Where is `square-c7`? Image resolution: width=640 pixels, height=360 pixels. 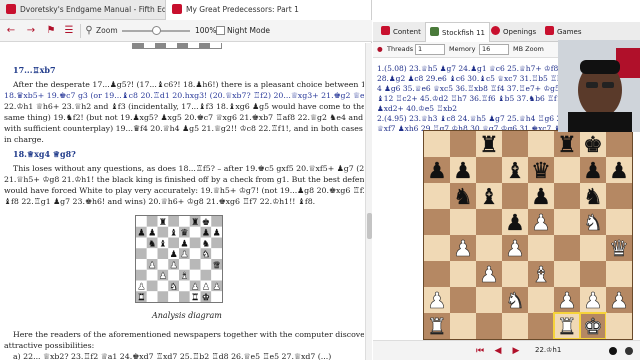
square-c7 is located at coordinates (489, 170).